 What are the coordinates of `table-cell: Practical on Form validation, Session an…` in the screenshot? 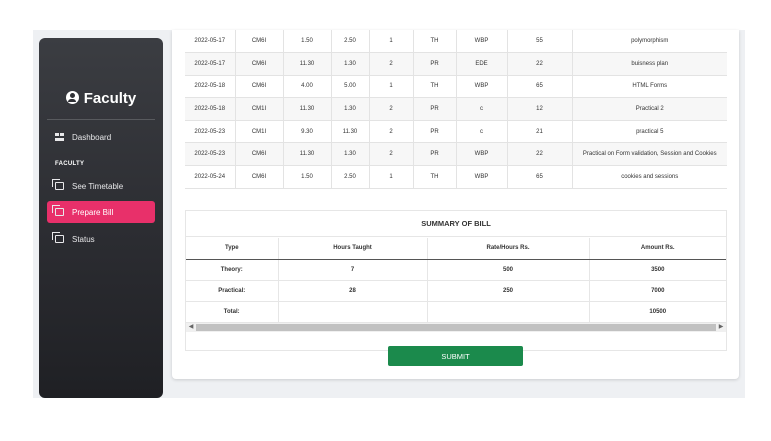 It's located at (649, 154).